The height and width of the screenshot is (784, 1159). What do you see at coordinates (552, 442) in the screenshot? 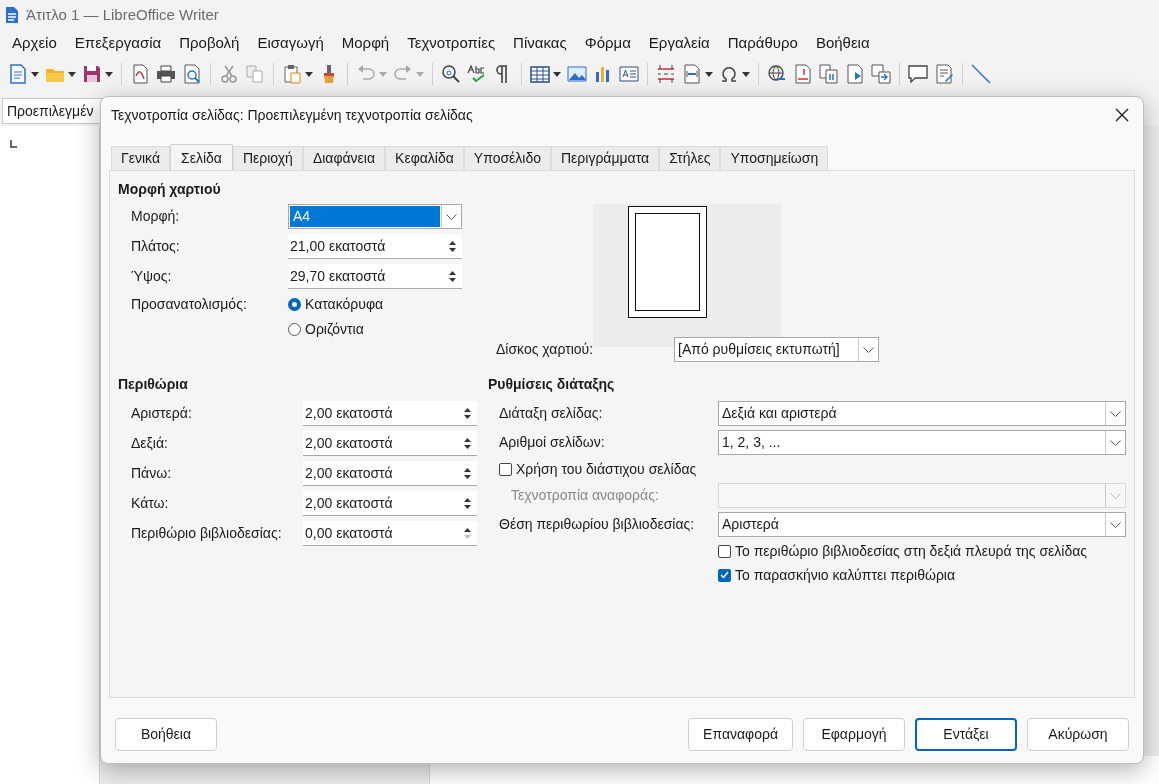
I see `field-label: Αριθμοί σελίδων:` at bounding box center [552, 442].